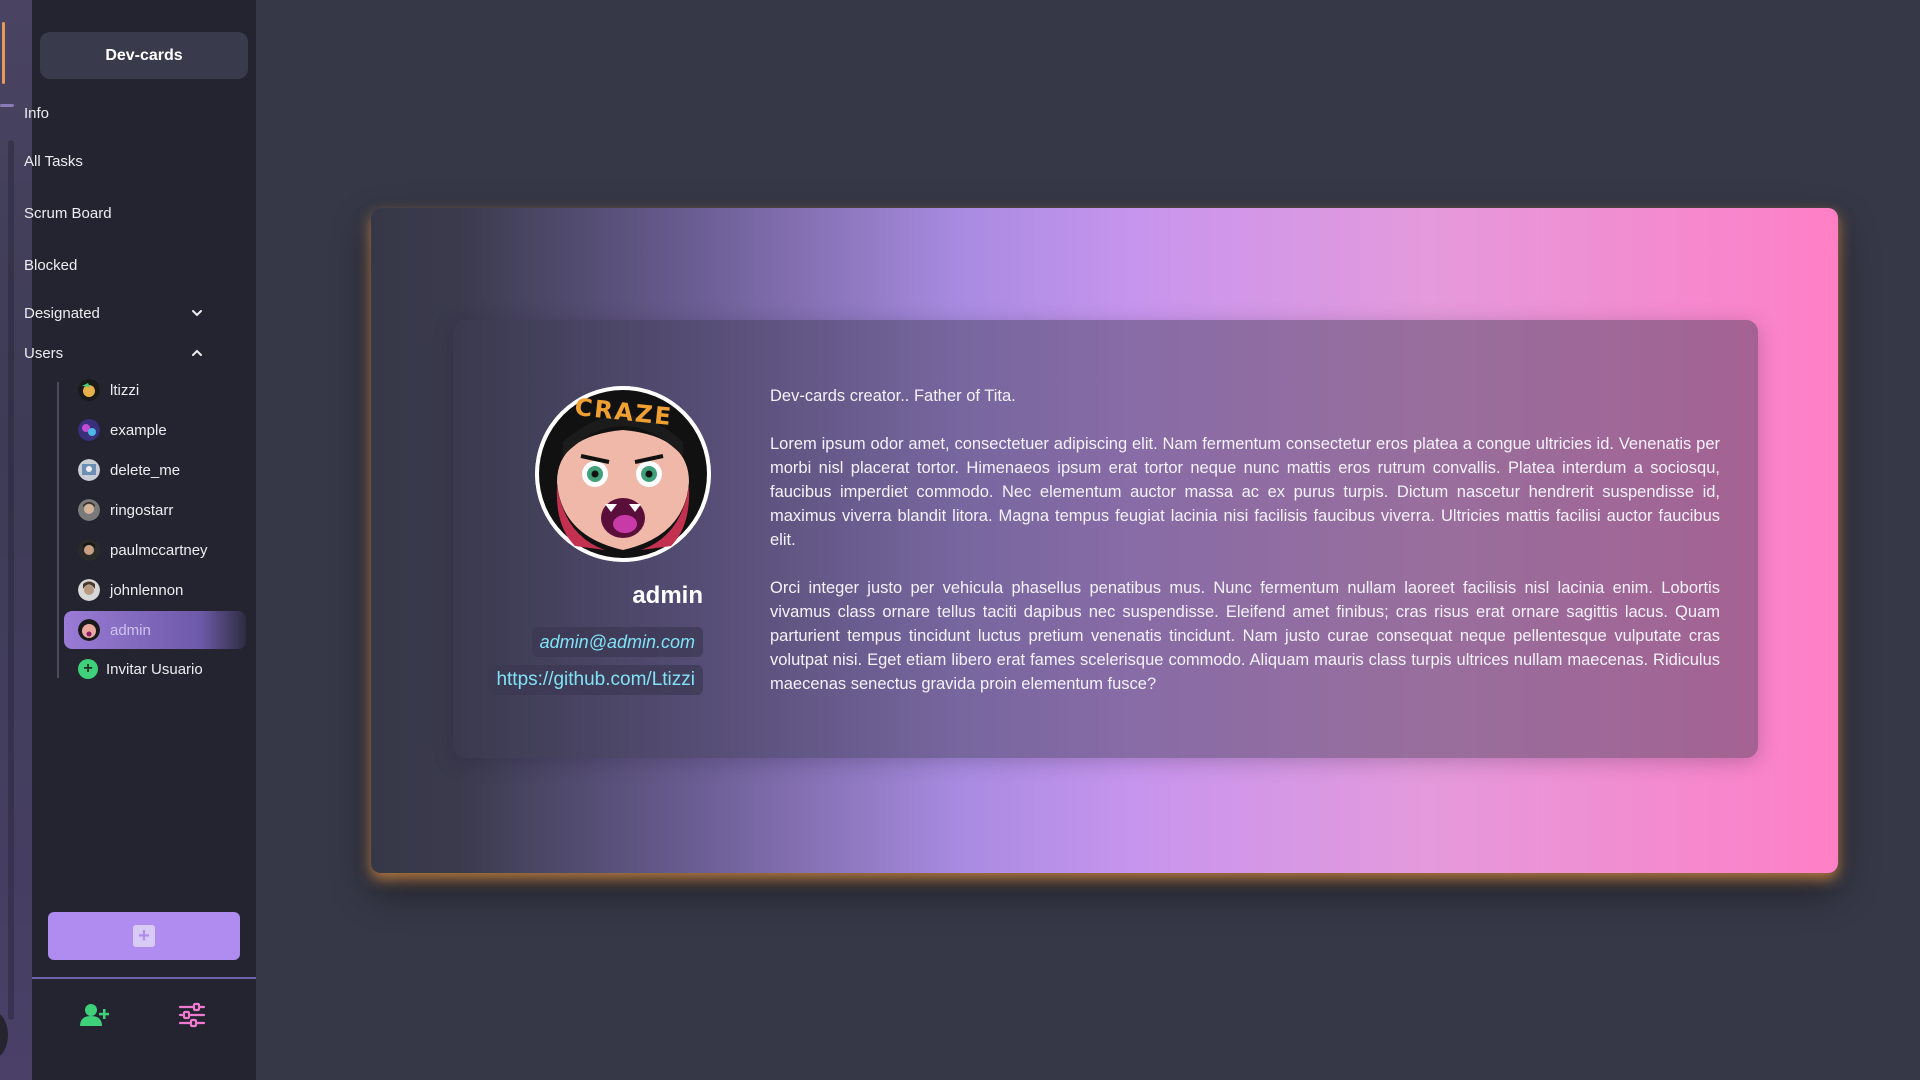  Describe the element at coordinates (62, 313) in the screenshot. I see `nav-designated-label: Designated` at that location.